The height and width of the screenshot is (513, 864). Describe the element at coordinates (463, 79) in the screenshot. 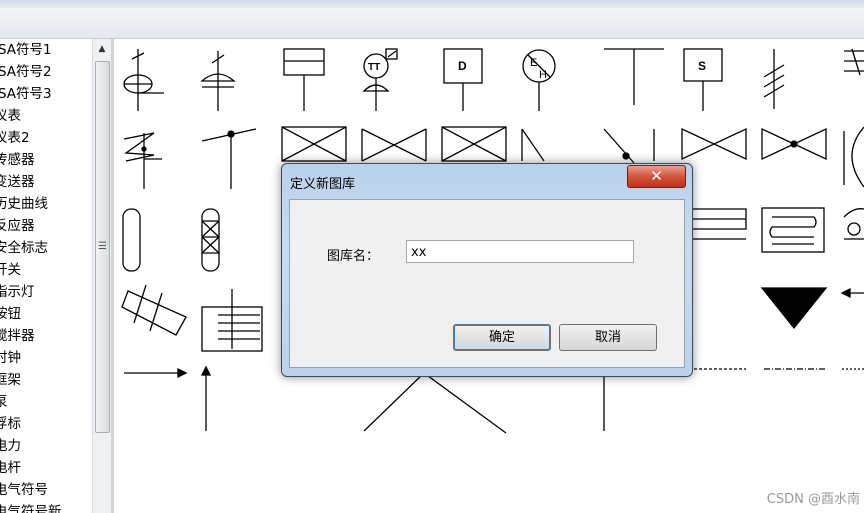

I see `symbol-d-box: D` at that location.